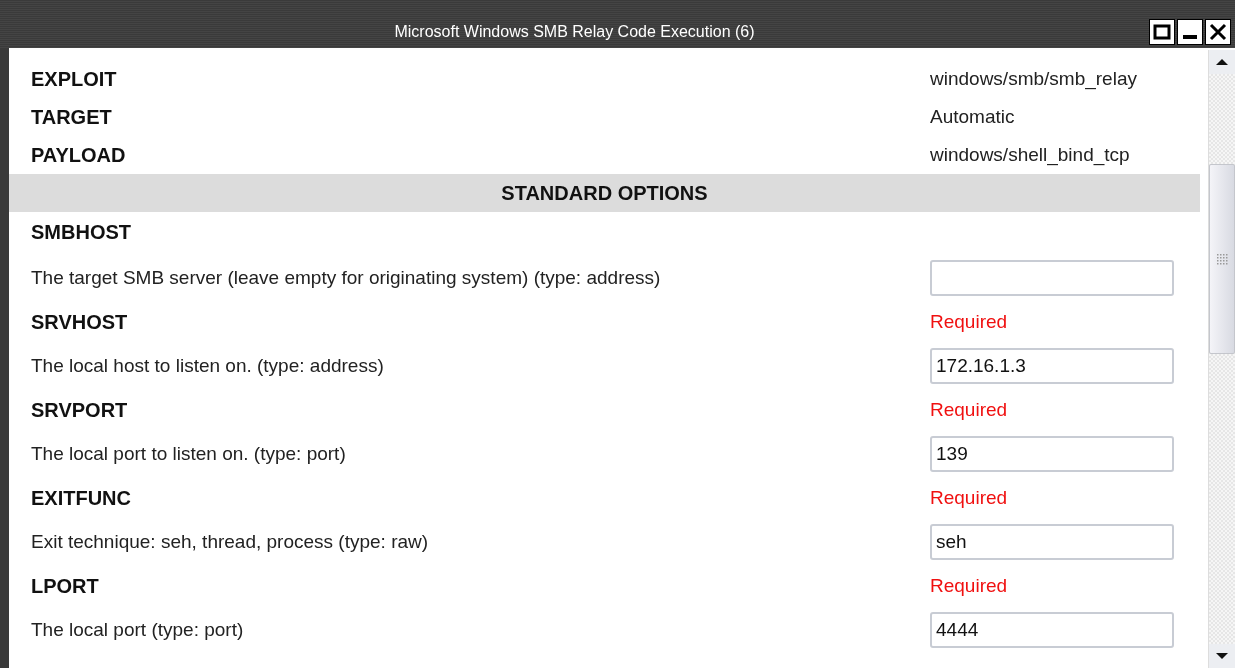 This screenshot has height=668, width=1235. I want to click on grip-icon, so click(1222, 259).